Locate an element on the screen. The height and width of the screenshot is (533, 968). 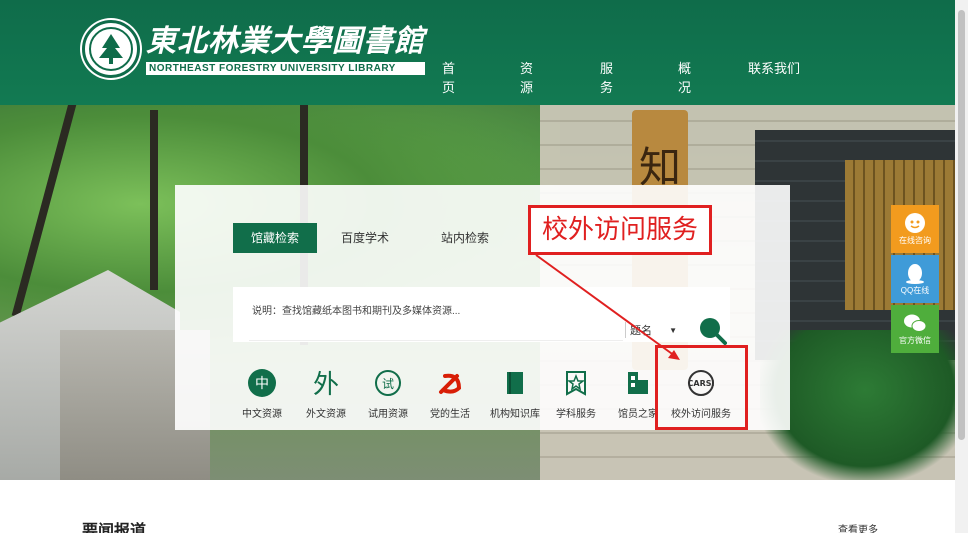
university-emblem-icon is located at coordinates (111, 49).